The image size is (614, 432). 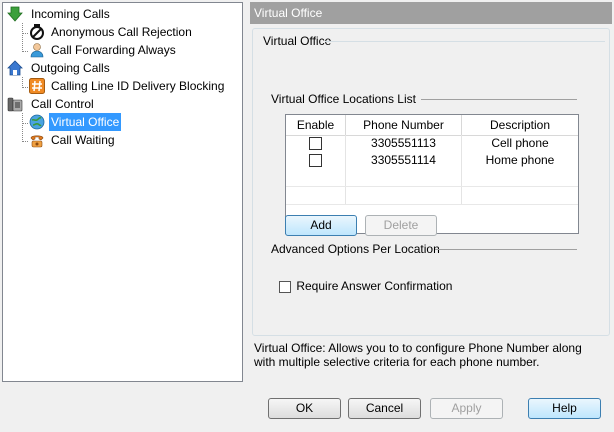 What do you see at coordinates (431, 13) in the screenshot?
I see `page-title: Virtual Office` at bounding box center [431, 13].